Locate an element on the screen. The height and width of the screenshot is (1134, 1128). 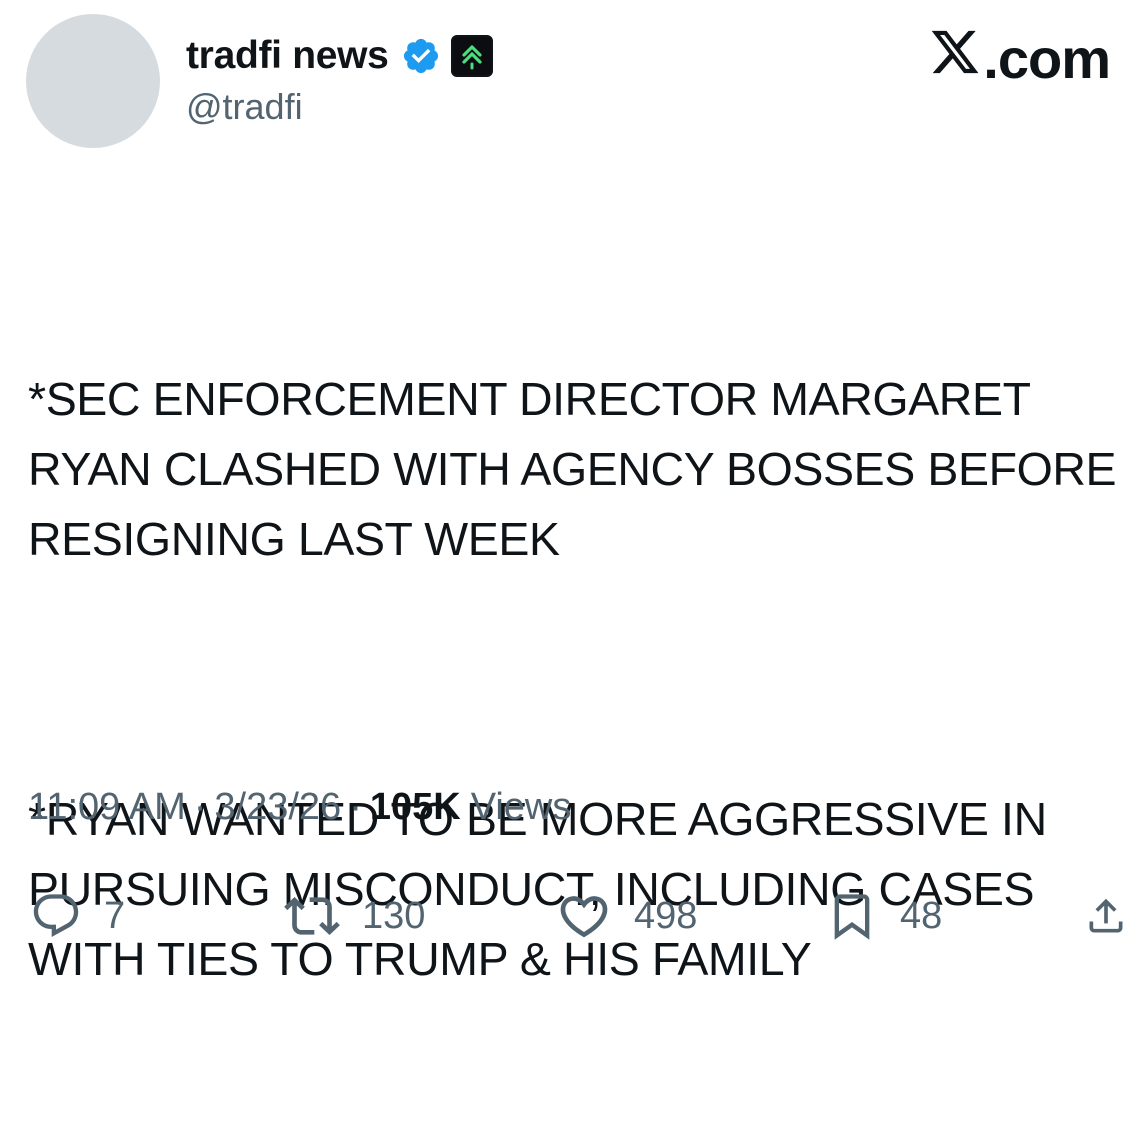
retweet-icon is located at coordinates (312, 916).